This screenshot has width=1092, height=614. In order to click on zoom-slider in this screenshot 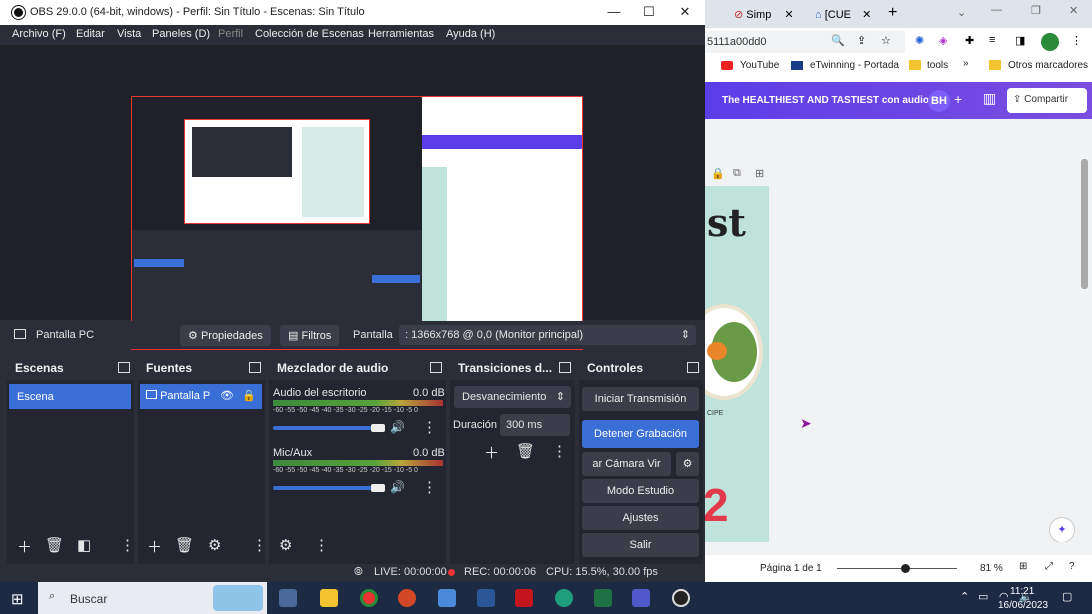, I will do `click(897, 568)`.